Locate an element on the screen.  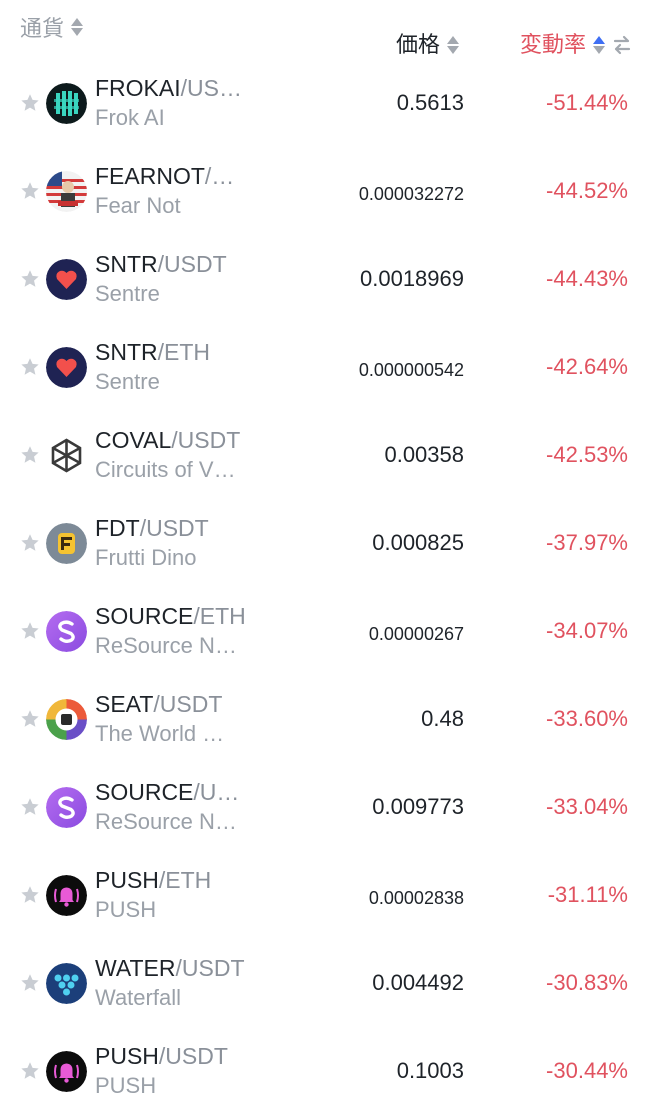
frokai-logo-icon is located at coordinates (66, 103).